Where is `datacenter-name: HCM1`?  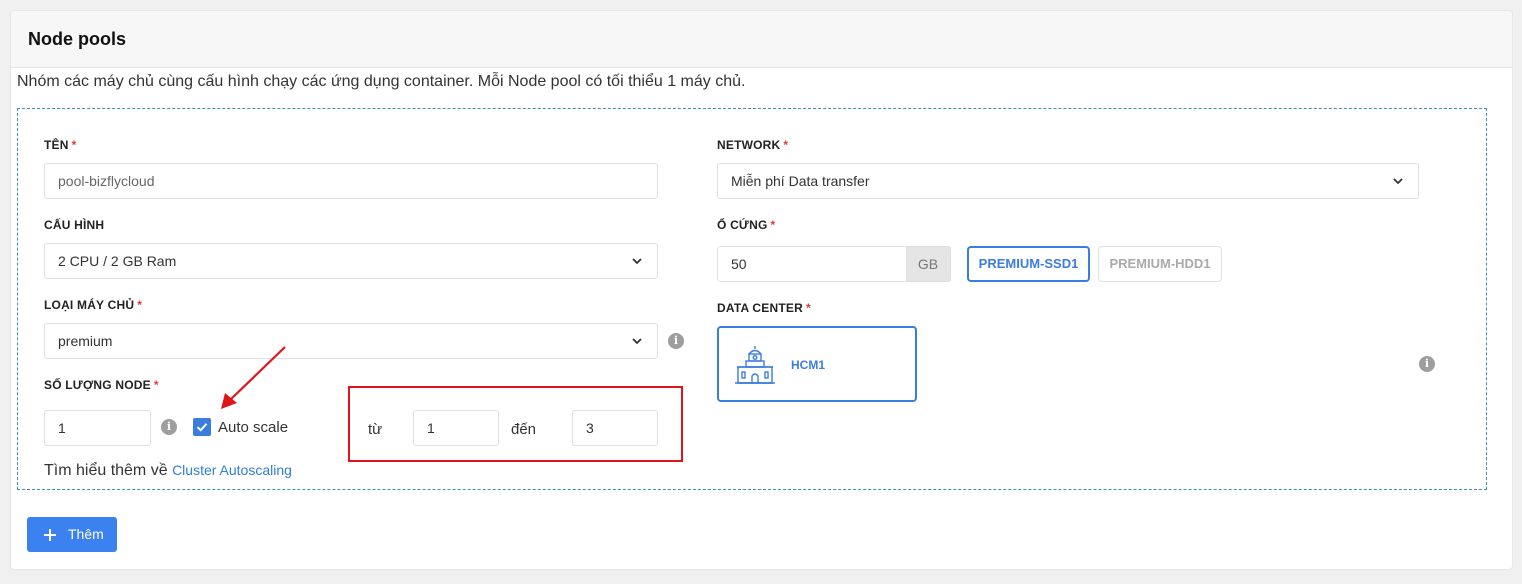 datacenter-name: HCM1 is located at coordinates (808, 365).